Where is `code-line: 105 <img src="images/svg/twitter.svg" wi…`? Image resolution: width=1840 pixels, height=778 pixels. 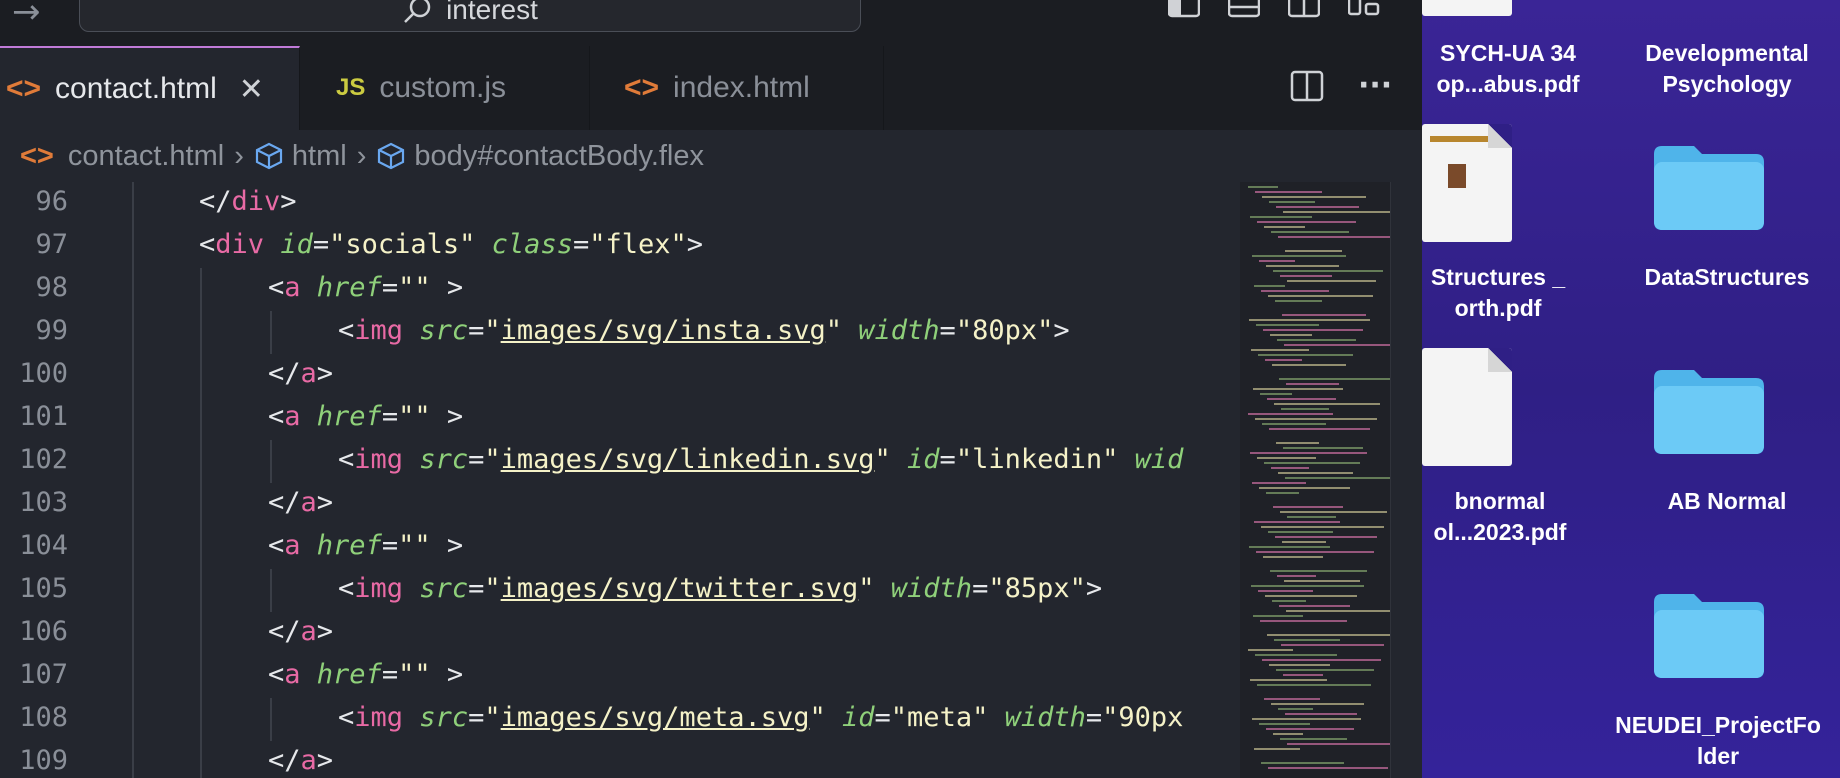 code-line: 105 <img src="images/svg/twitter.svg" wi… is located at coordinates (620, 590).